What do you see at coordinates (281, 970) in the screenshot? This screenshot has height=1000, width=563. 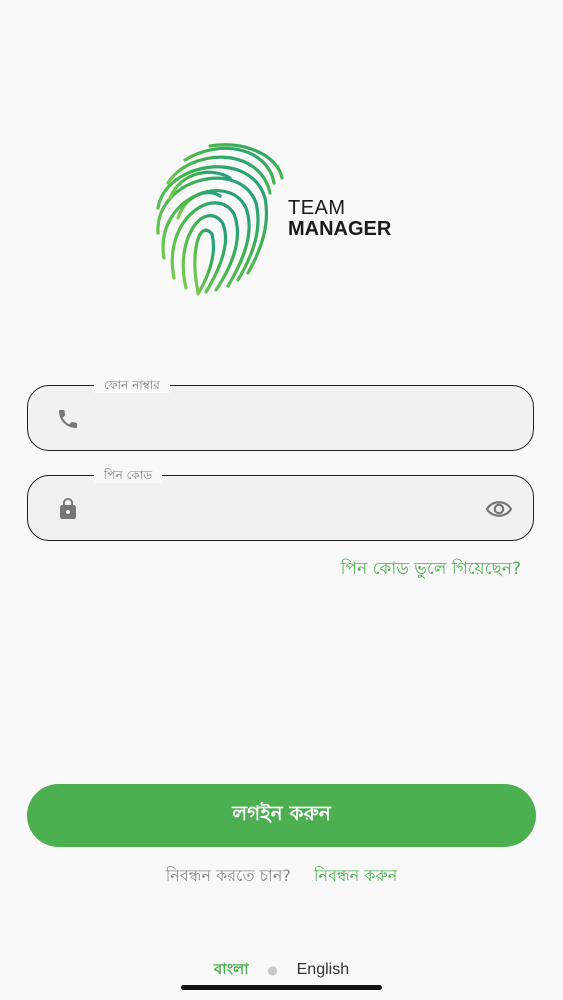 I see `language-switcher: বাংলা ● English` at bounding box center [281, 970].